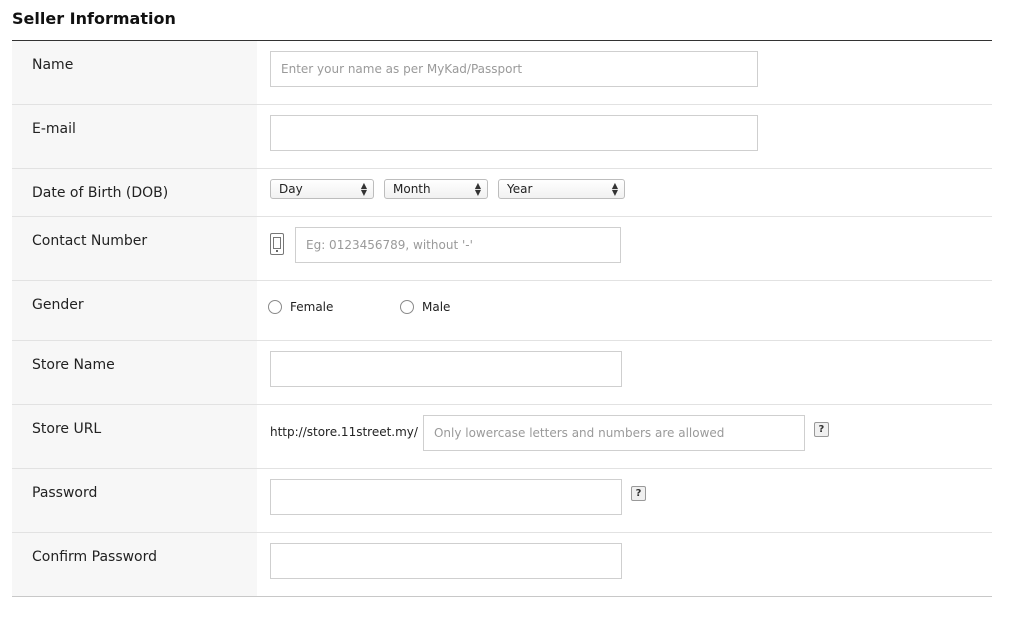 The image size is (1027, 619). Describe the element at coordinates (334, 307) in the screenshot. I see `gender-female-option: Female` at that location.